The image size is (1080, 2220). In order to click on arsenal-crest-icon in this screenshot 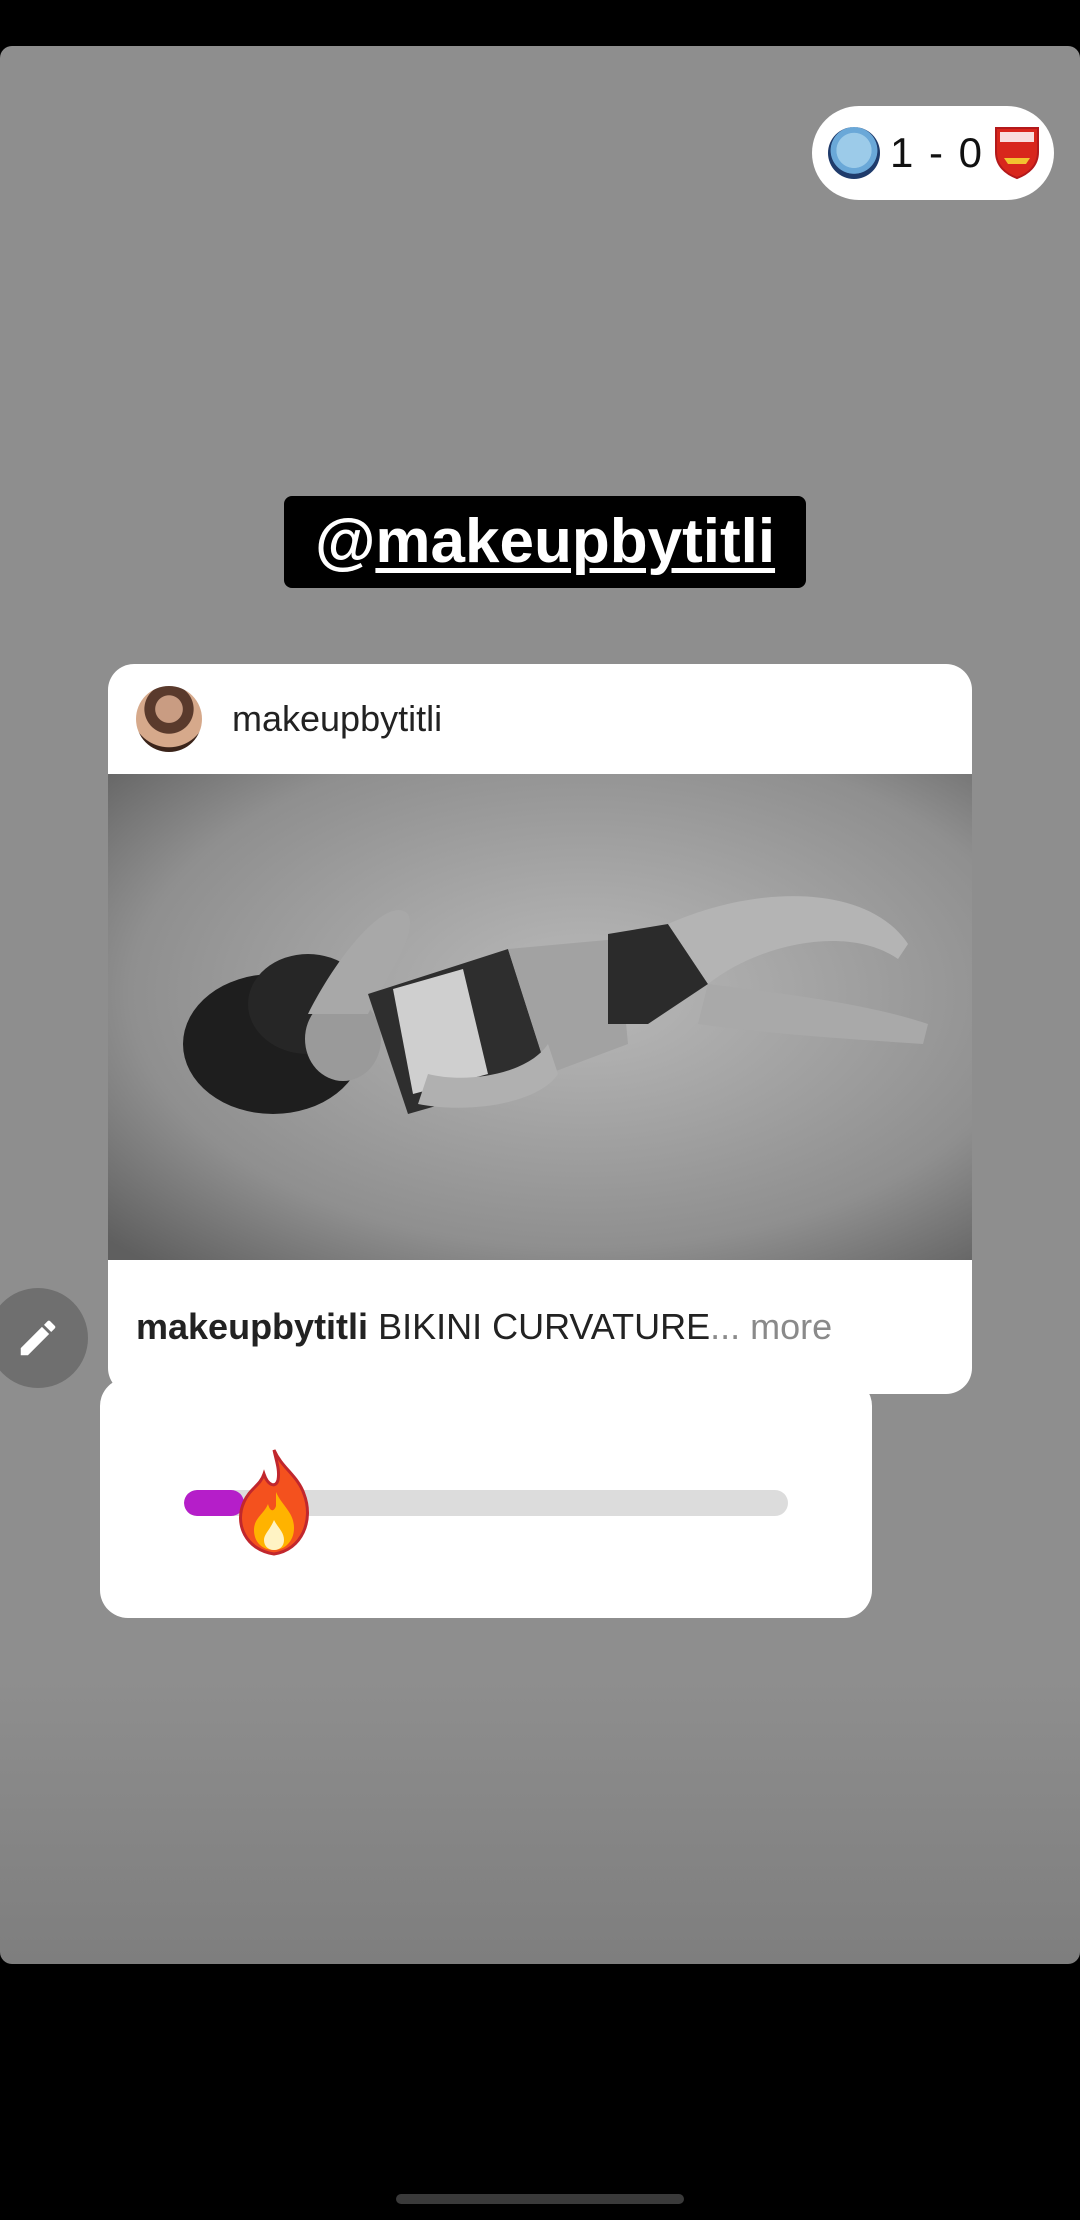, I will do `click(1017, 153)`.